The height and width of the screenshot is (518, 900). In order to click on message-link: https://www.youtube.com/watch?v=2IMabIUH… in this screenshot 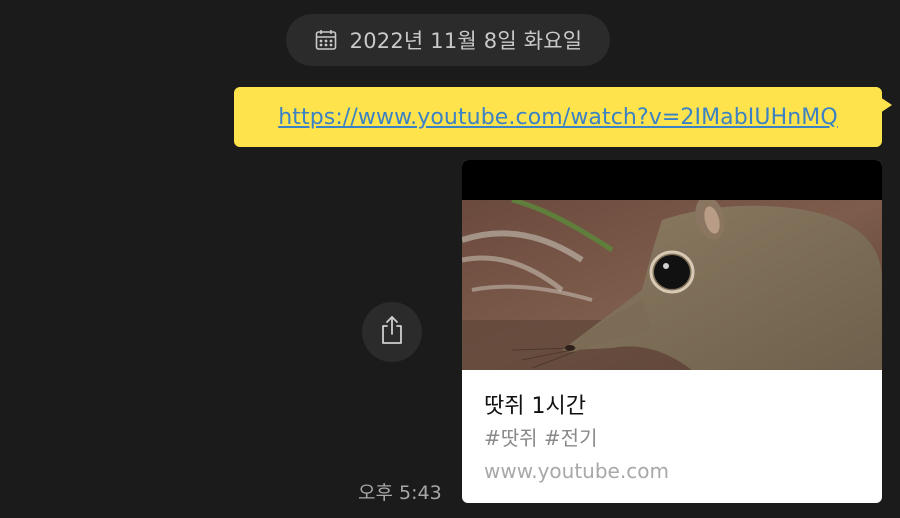, I will do `click(558, 117)`.